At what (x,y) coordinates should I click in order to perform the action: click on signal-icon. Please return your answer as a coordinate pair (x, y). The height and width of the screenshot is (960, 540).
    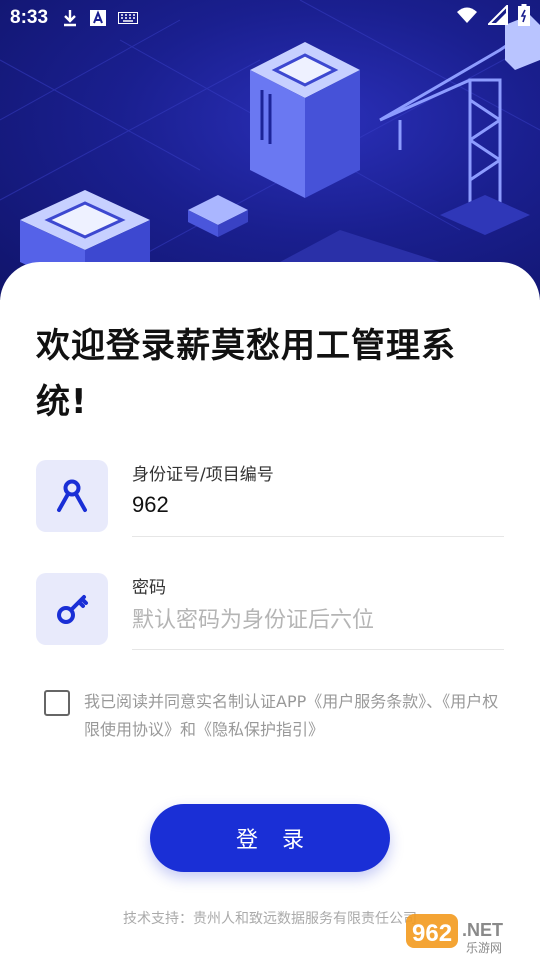
    Looking at the image, I should click on (497, 17).